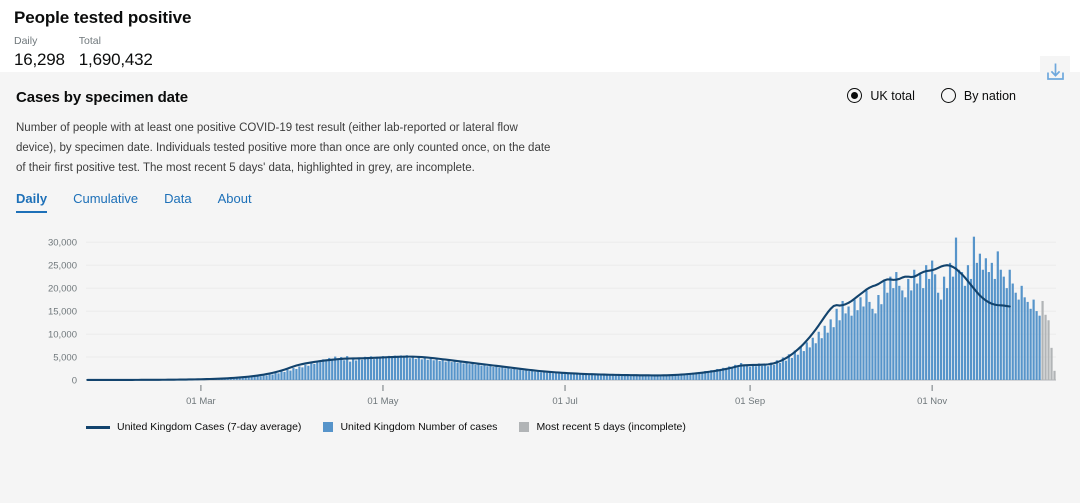 The image size is (1080, 503). What do you see at coordinates (564, 401) in the screenshot?
I see `svg-text: 01 Jul` at bounding box center [564, 401].